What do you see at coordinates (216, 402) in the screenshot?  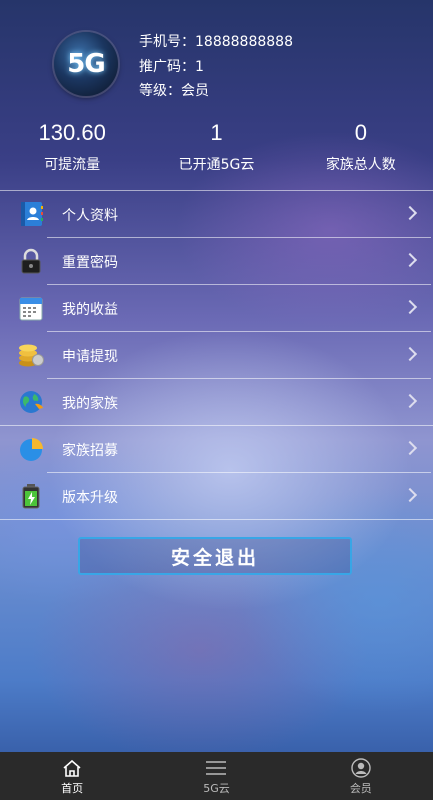 I see `menu-item-my-family: 我的家族` at bounding box center [216, 402].